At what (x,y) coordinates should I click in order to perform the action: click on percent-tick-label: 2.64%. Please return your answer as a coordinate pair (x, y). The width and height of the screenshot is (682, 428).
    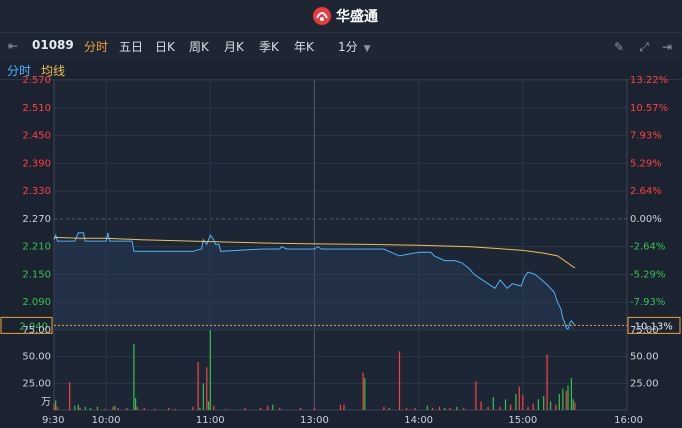
    Looking at the image, I should click on (646, 191).